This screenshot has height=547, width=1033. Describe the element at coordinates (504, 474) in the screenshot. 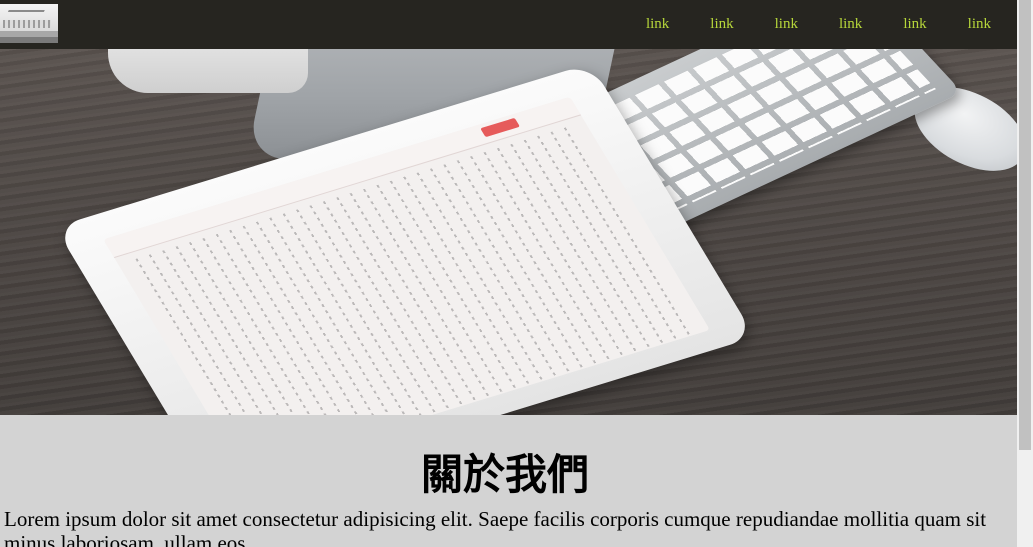

I see `about-title: 關於我們` at that location.